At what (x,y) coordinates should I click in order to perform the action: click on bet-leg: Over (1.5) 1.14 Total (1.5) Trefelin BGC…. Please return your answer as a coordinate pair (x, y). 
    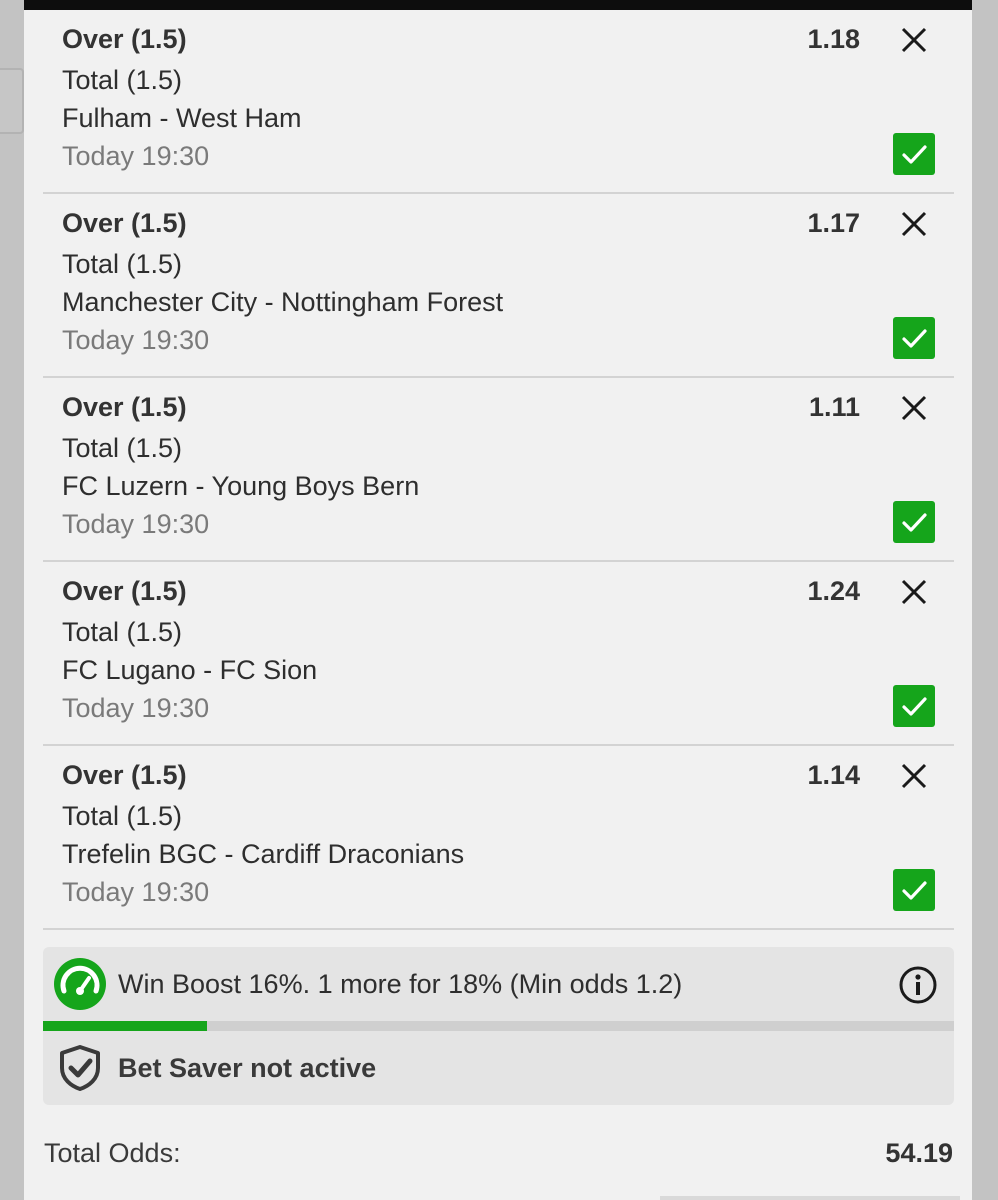
    Looking at the image, I should click on (498, 838).